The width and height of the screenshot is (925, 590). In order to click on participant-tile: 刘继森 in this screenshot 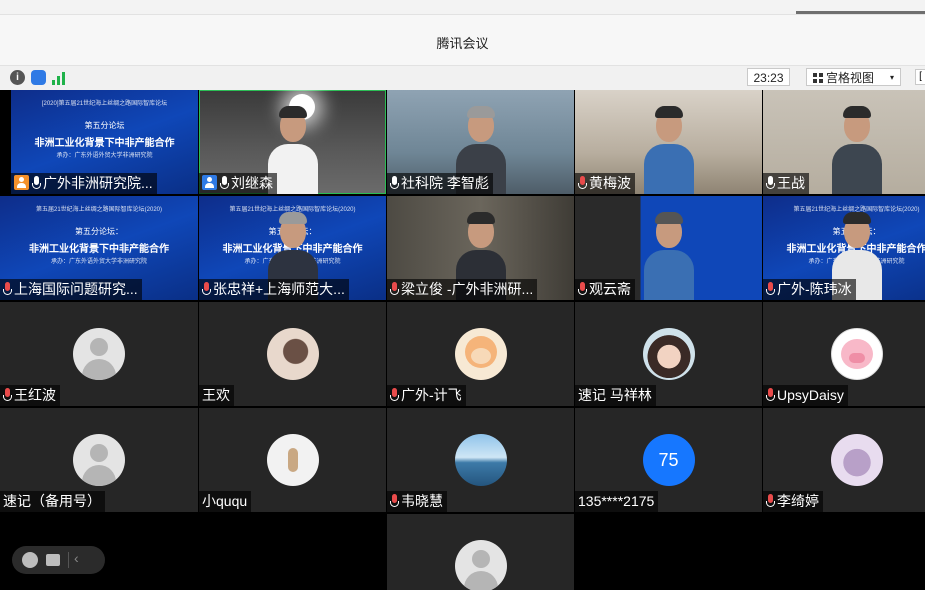, I will do `click(292, 142)`.